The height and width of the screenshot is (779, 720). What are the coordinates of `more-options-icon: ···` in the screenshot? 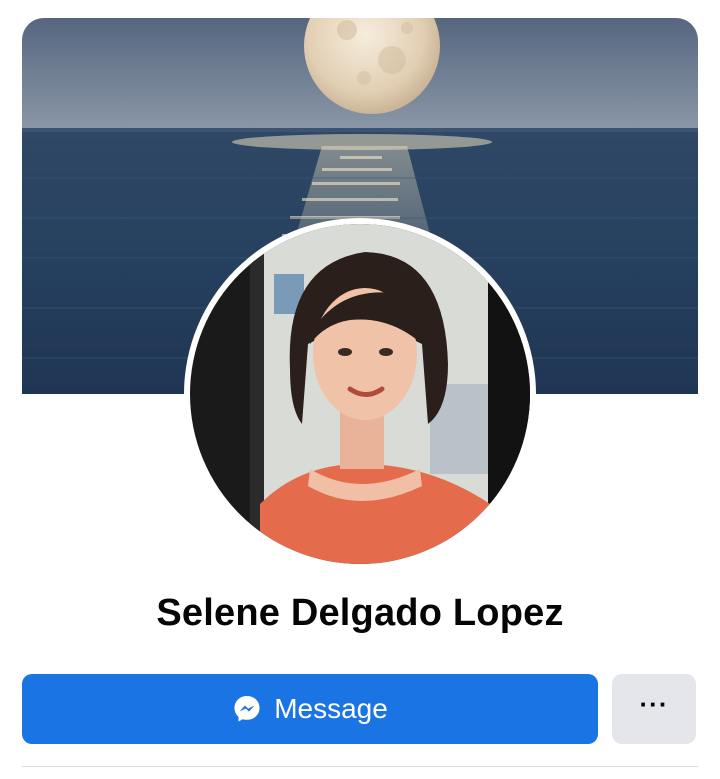 It's located at (654, 704).